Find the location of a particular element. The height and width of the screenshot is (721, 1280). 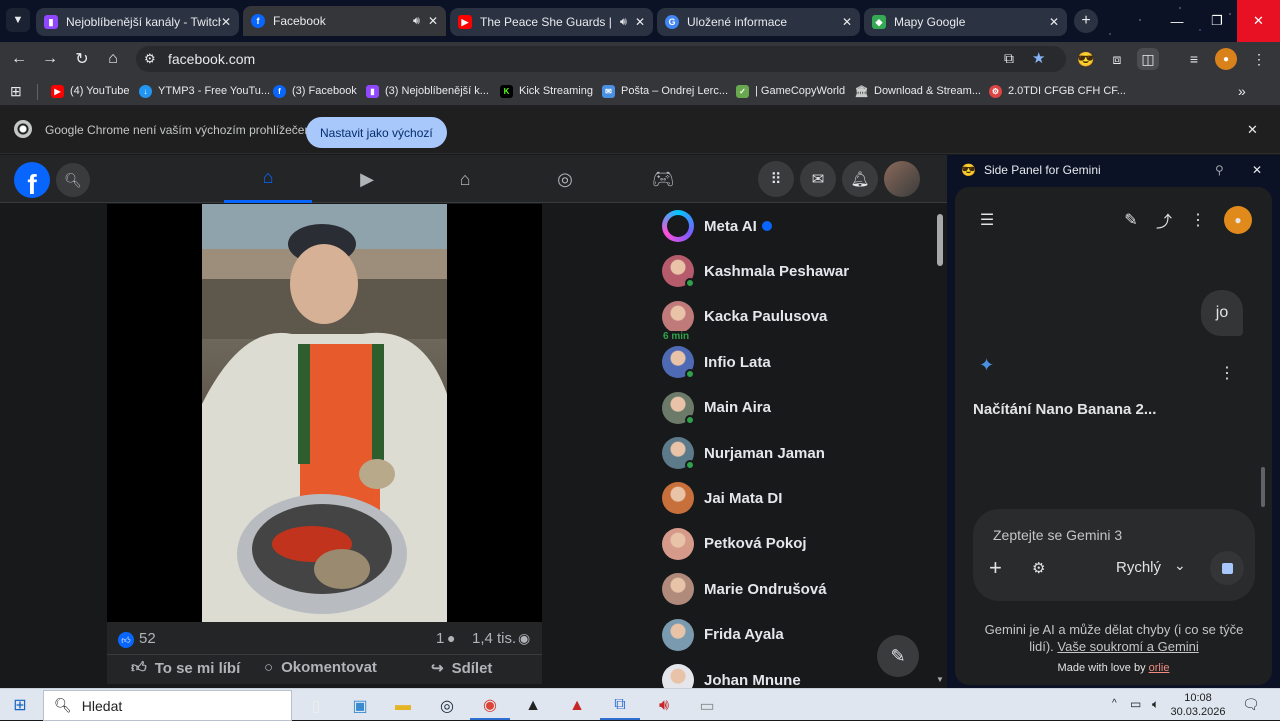

more-options-icon: ⋮ is located at coordinates (1198, 220).